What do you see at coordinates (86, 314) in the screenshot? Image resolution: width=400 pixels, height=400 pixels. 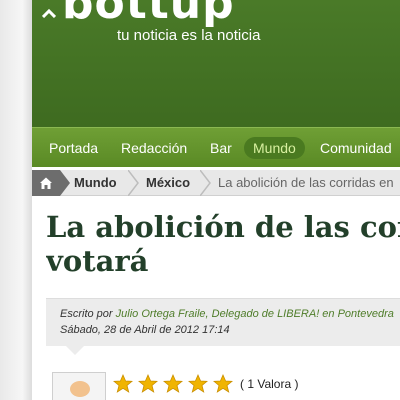 I see `byline-prefix: Escrito por` at bounding box center [86, 314].